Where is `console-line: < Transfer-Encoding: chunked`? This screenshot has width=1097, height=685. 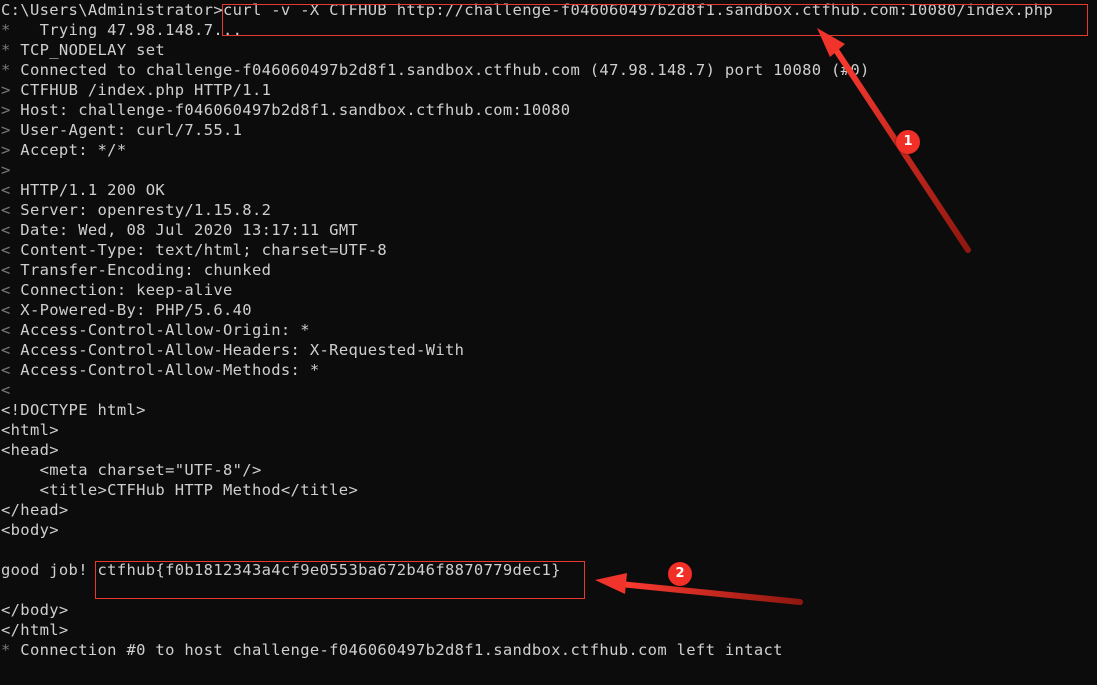 console-line: < Transfer-Encoding: chunked is located at coordinates (548, 270).